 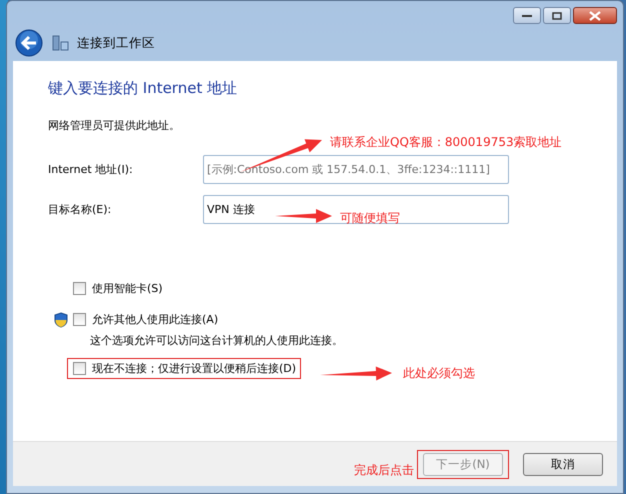 What do you see at coordinates (356, 169) in the screenshot?
I see `input-field: [示例:Contoso.com 或 157.54.0.1、3ffe:1234::1111]` at bounding box center [356, 169].